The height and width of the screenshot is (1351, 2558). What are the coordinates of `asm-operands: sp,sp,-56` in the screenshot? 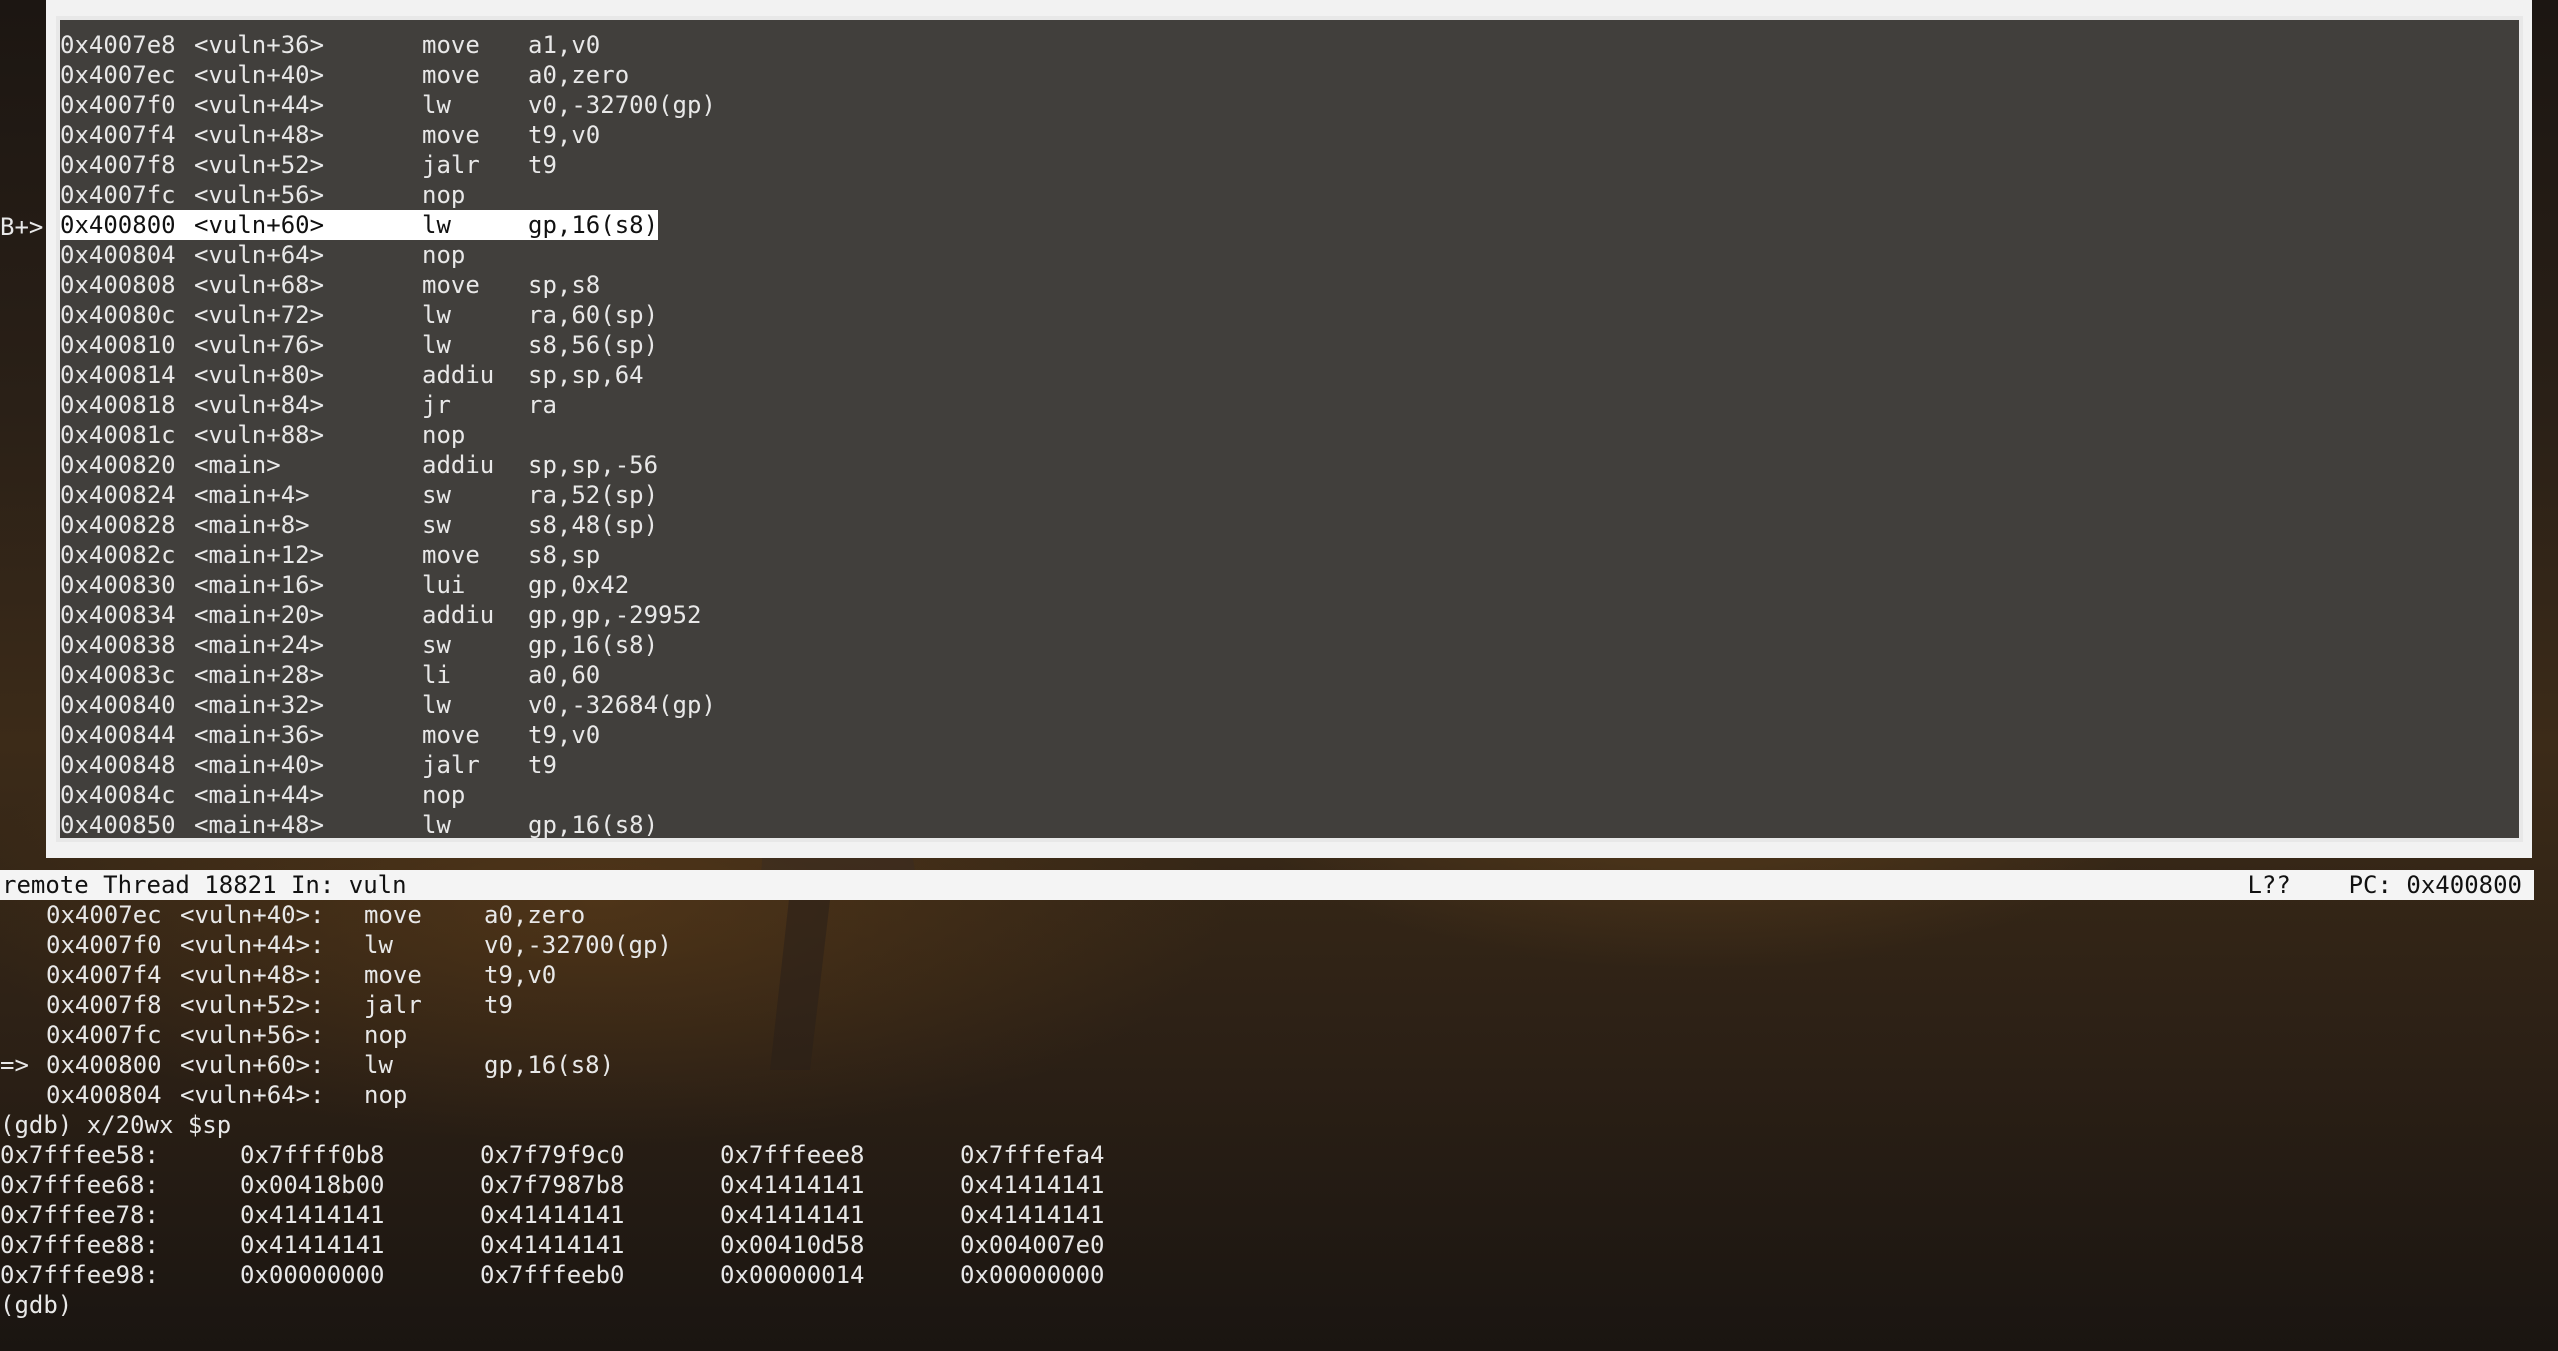 It's located at (593, 465).